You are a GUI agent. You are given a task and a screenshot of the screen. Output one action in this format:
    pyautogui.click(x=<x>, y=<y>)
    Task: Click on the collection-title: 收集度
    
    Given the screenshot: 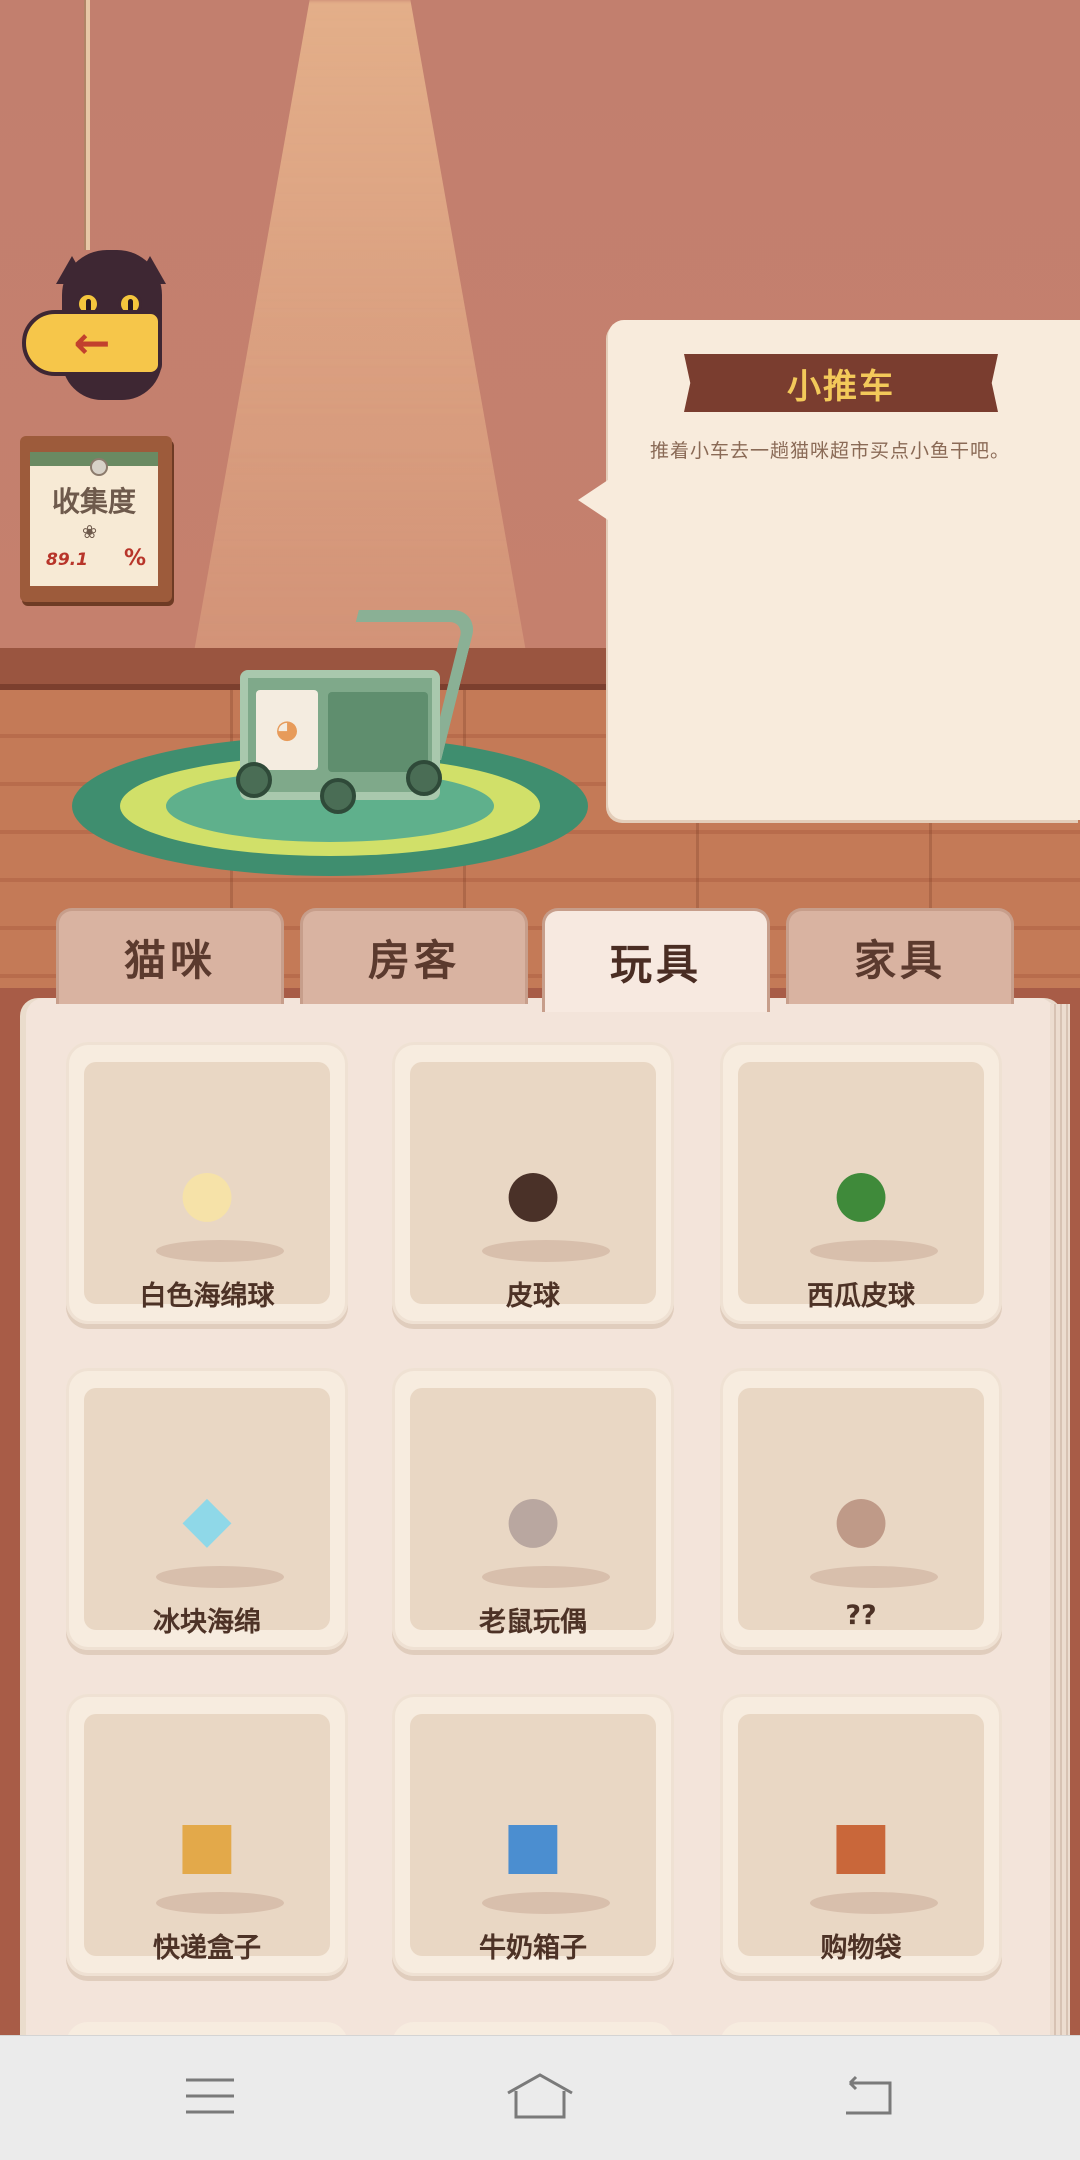 What is the action you would take?
    pyautogui.click(x=93, y=501)
    